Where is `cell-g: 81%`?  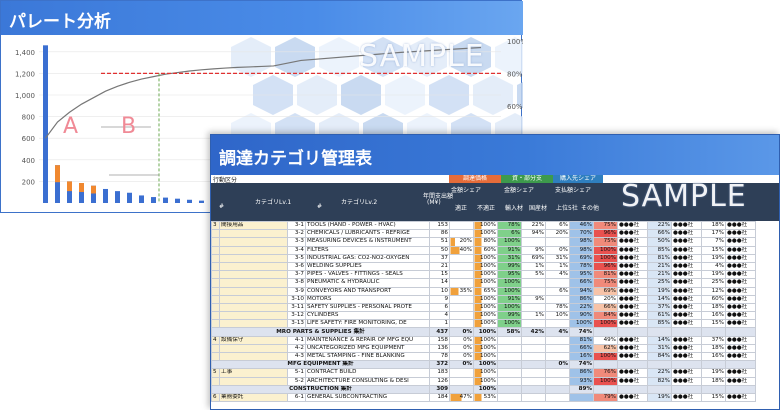 cell-g: 81% is located at coordinates (605, 275).